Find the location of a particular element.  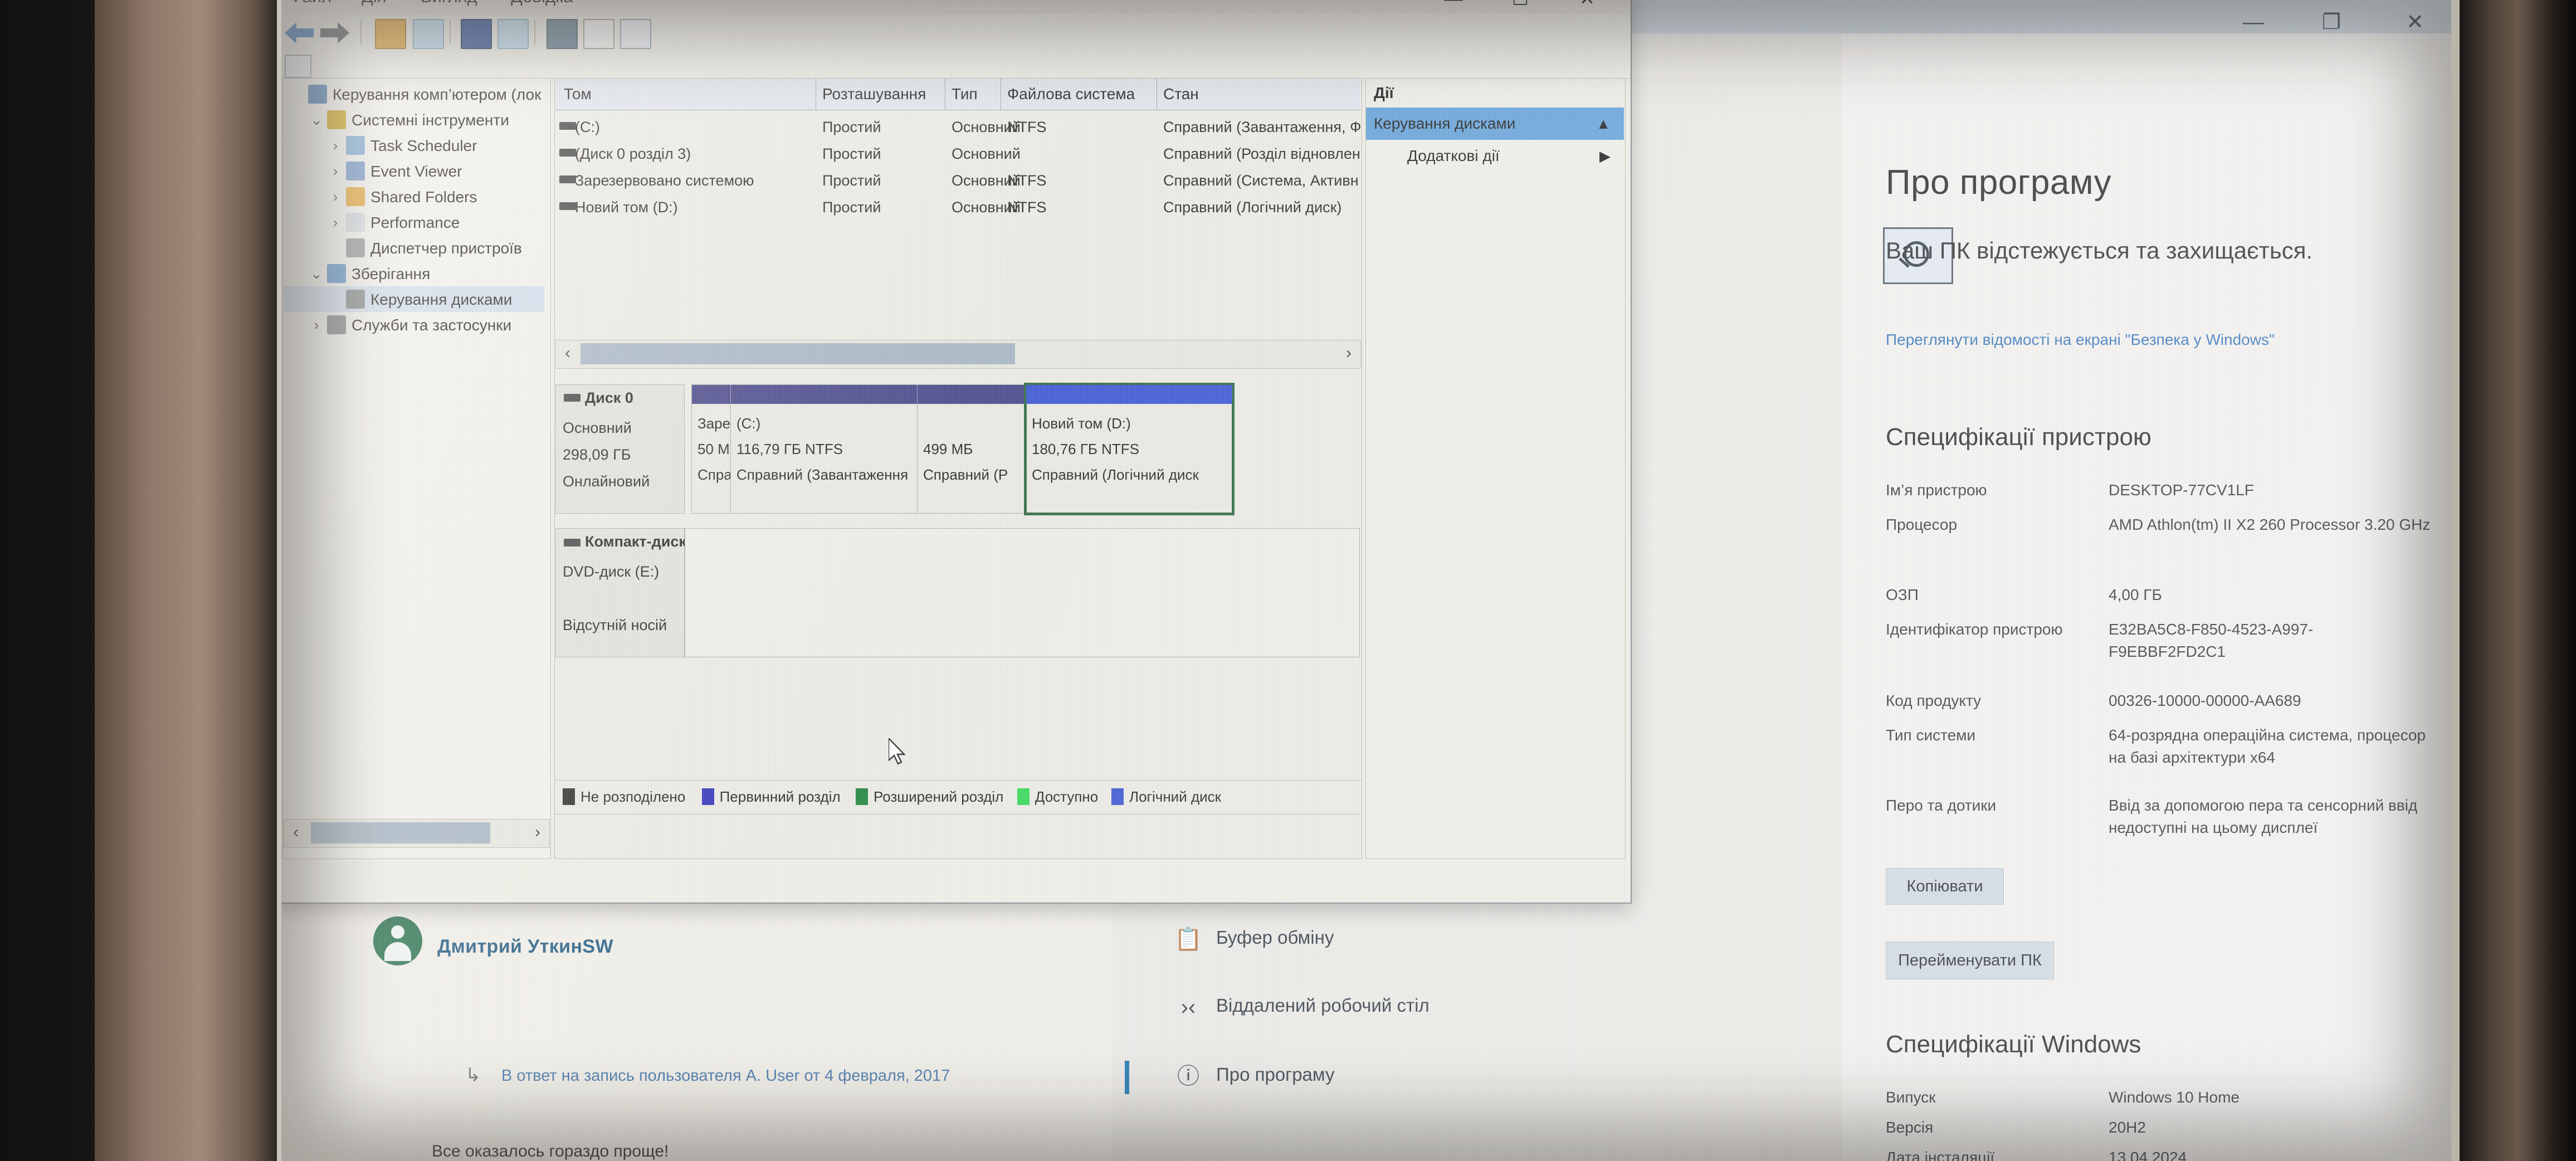

mmc-minimize-button: — is located at coordinates (1453, 6).